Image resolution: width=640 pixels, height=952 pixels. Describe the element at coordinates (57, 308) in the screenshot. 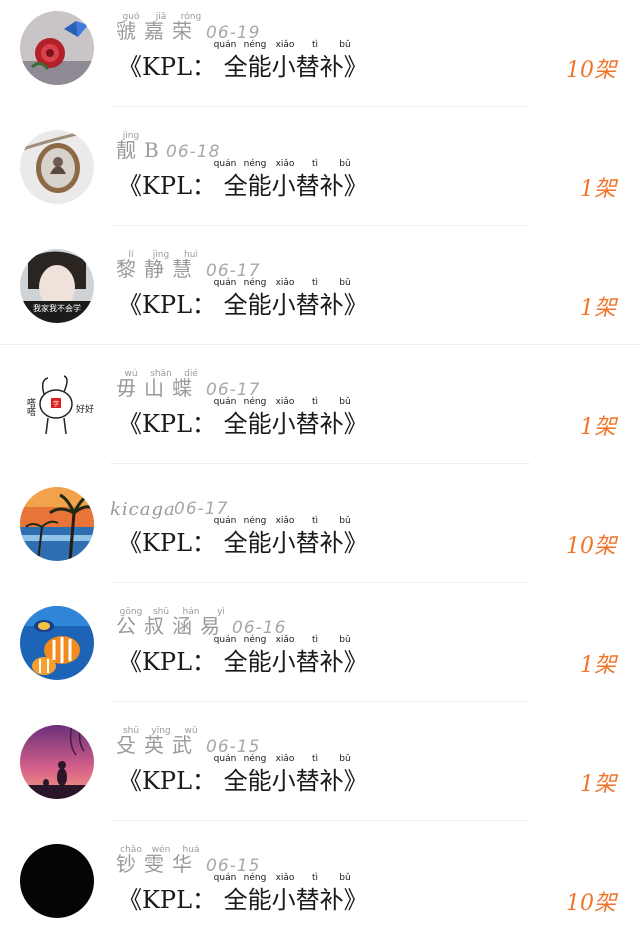

I see `avatar-caption: 我家我不会学` at that location.